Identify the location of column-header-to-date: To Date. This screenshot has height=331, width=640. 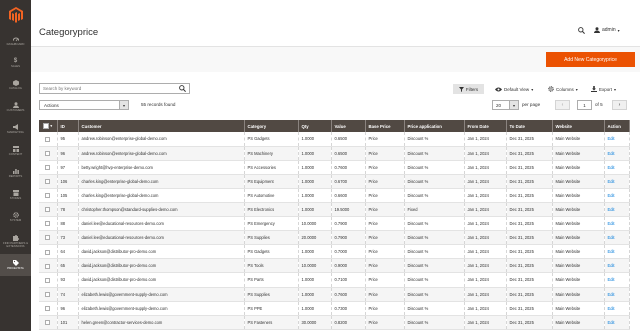
(529, 126).